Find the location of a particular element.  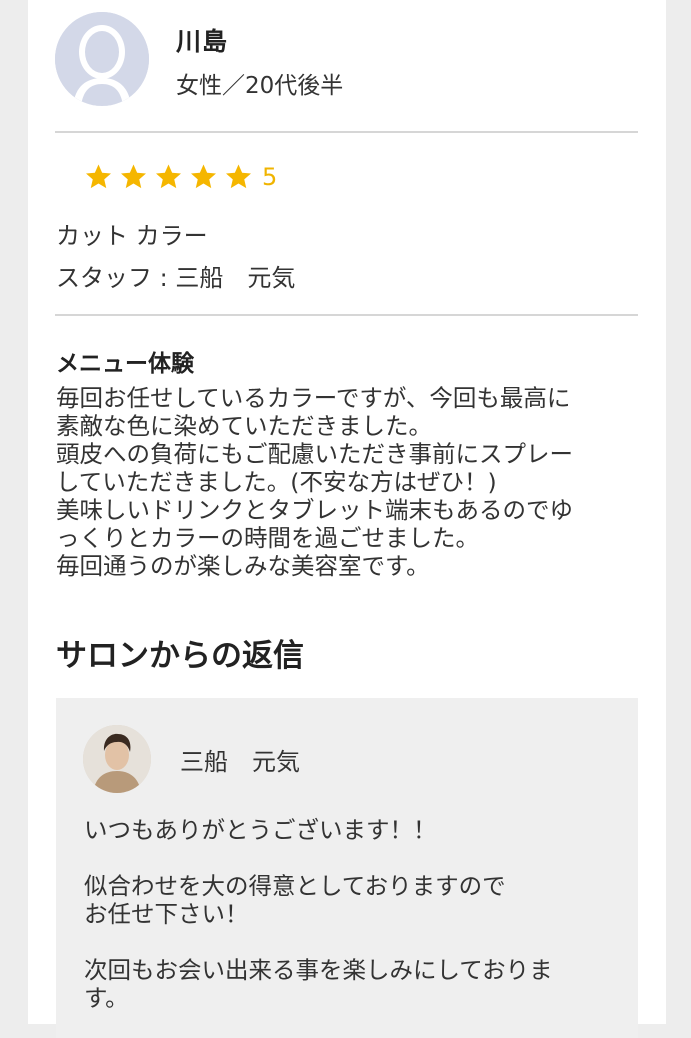

reply-staff-name: 三船 元気 is located at coordinates (240, 762).